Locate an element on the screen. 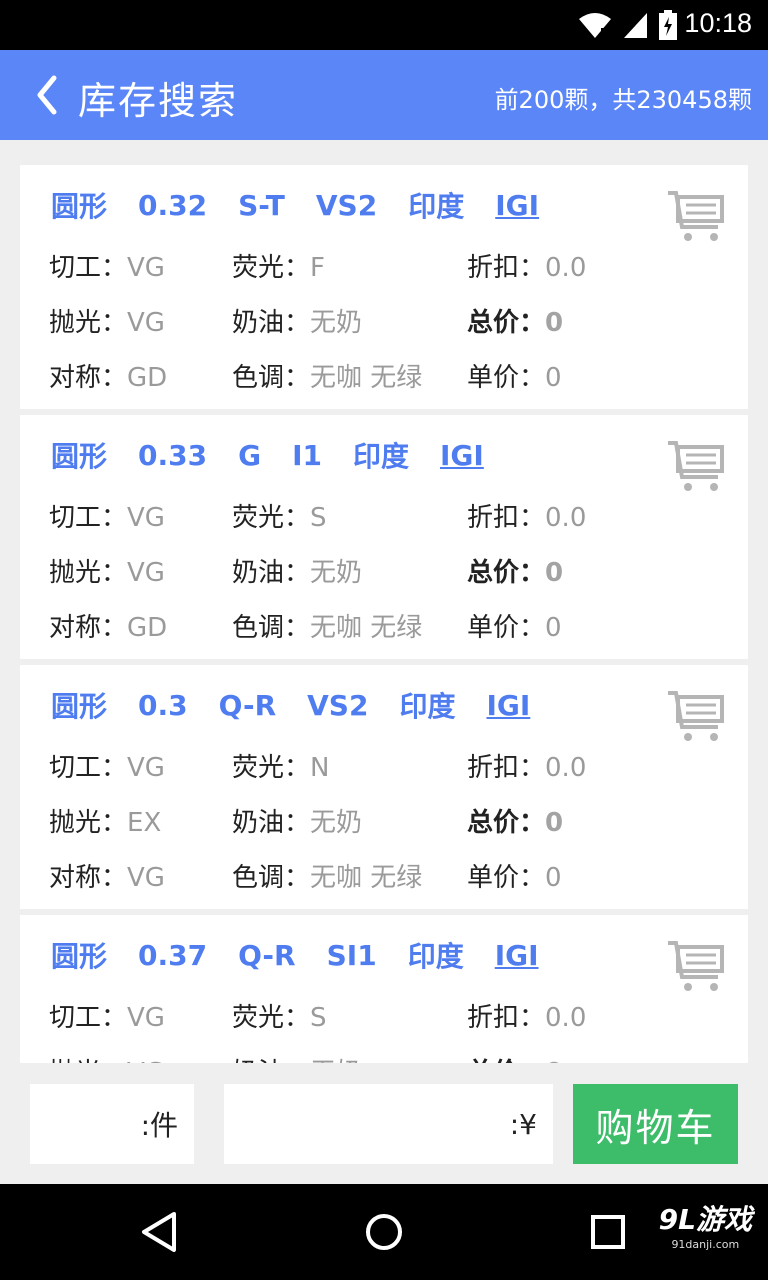  battery-icon is located at coordinates (668, 25).